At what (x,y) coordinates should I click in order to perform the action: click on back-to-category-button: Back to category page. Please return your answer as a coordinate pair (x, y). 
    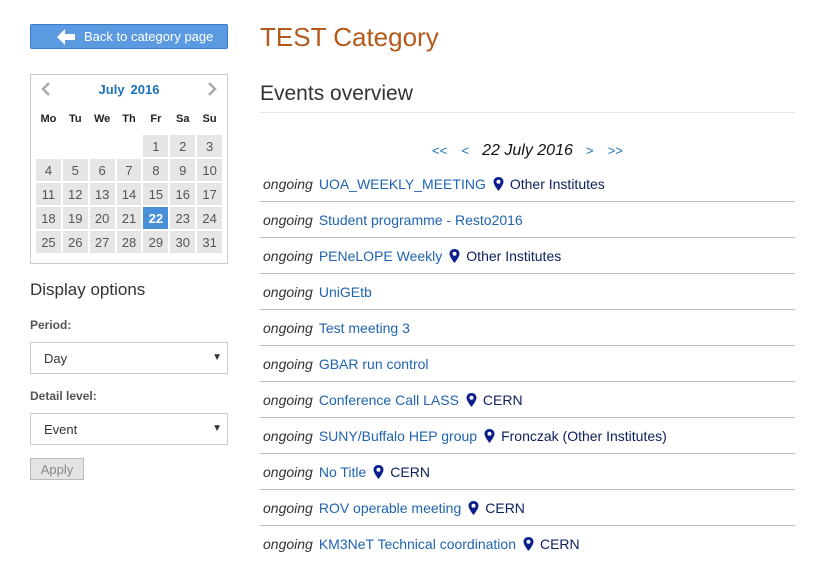
    Looking at the image, I should click on (129, 36).